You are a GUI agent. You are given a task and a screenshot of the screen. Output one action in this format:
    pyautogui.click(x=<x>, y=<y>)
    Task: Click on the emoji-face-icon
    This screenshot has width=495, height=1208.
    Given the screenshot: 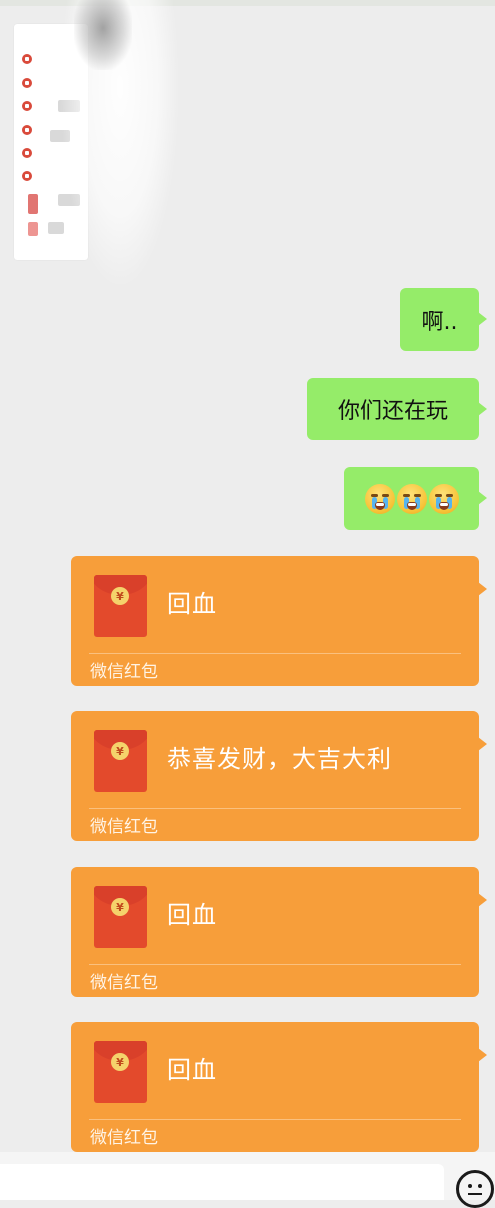 What is the action you would take?
    pyautogui.click(x=475, y=1189)
    